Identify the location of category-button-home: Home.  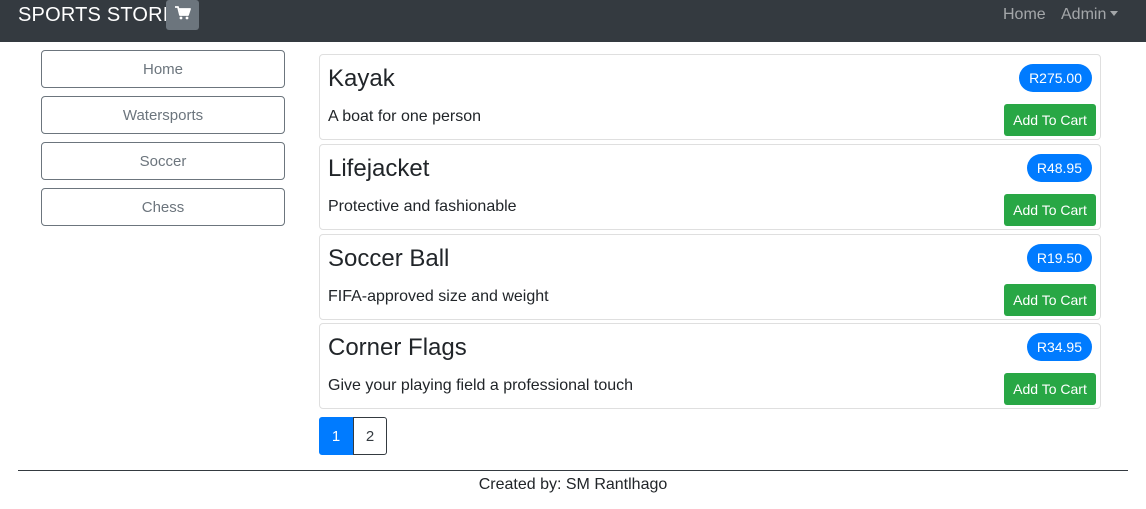
(163, 69).